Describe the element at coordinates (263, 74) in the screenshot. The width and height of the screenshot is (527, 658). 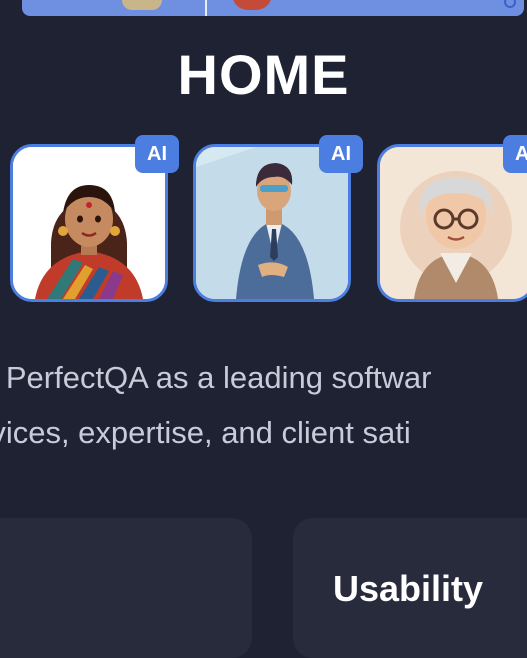
I see `page-title: HOME` at that location.